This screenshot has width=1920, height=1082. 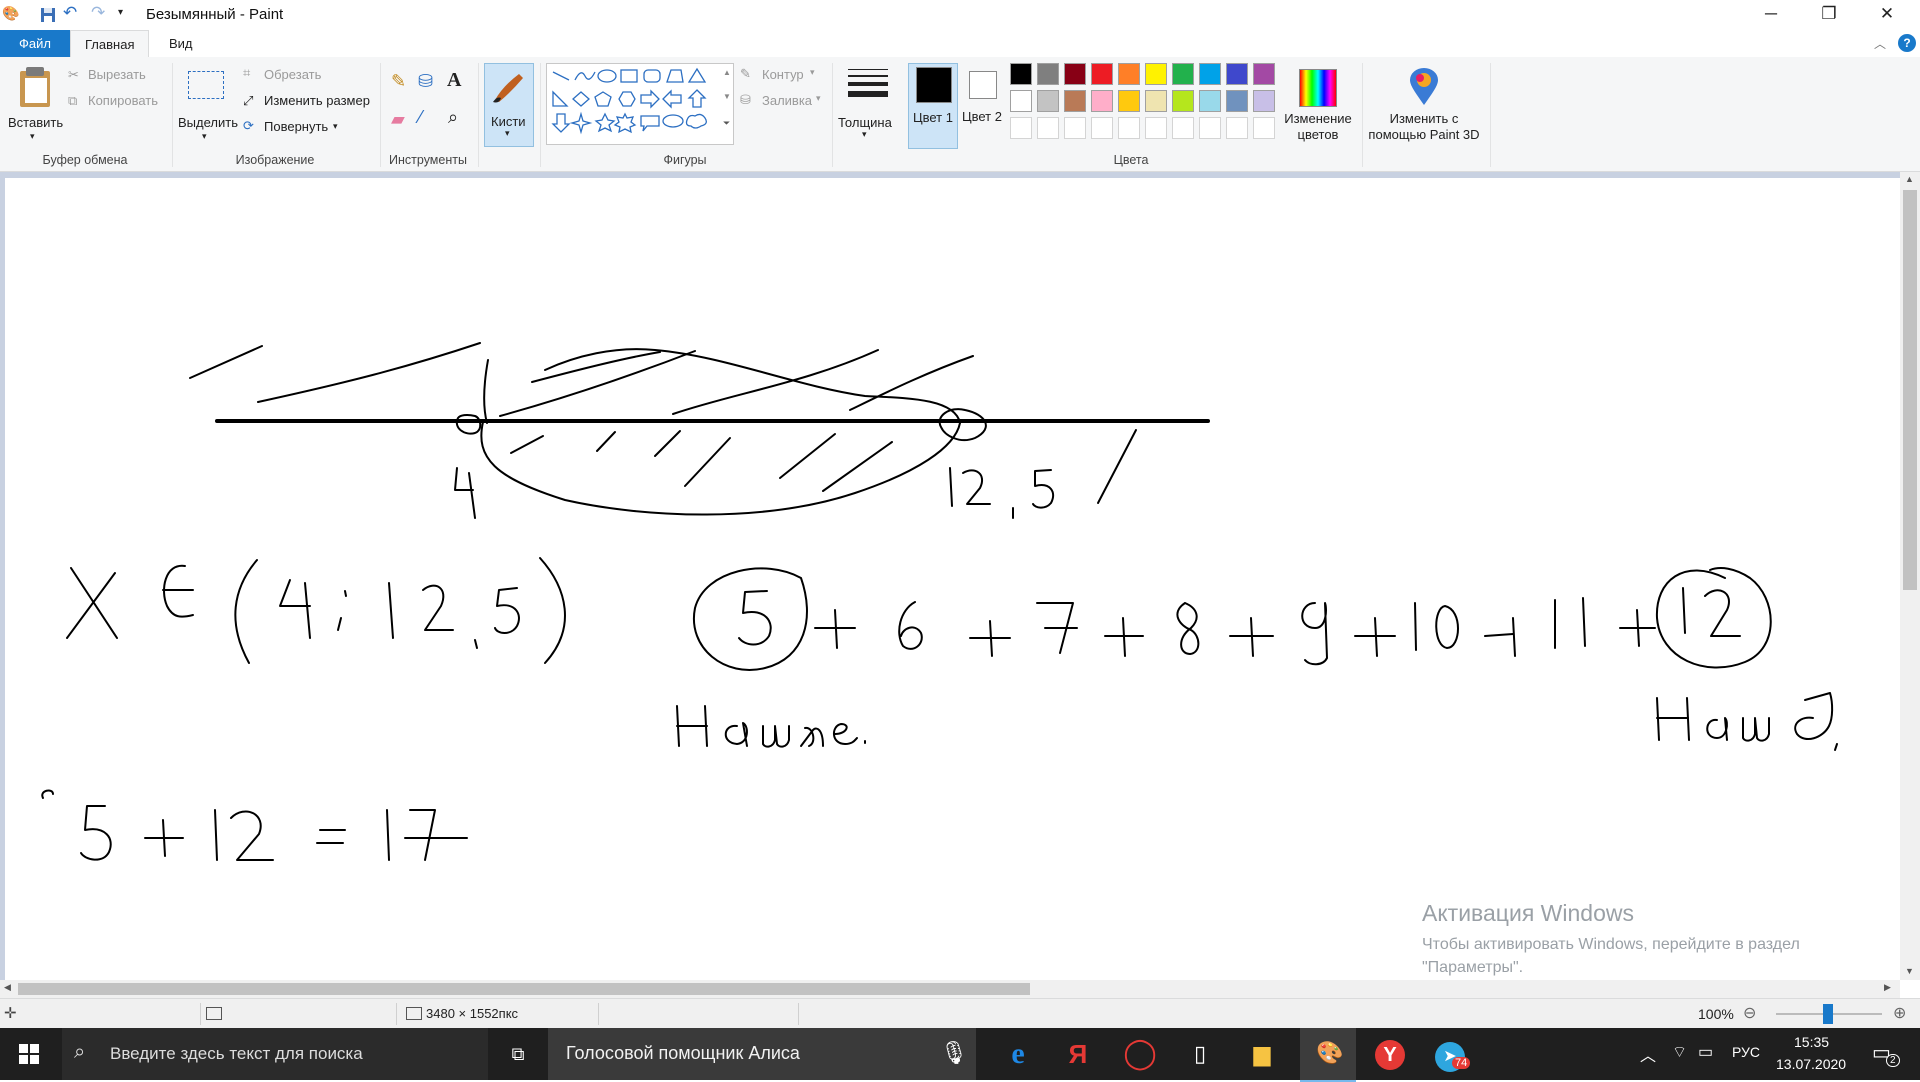 What do you see at coordinates (1880, 43) in the screenshot?
I see `minimize-ribbon-icon: ︿` at bounding box center [1880, 43].